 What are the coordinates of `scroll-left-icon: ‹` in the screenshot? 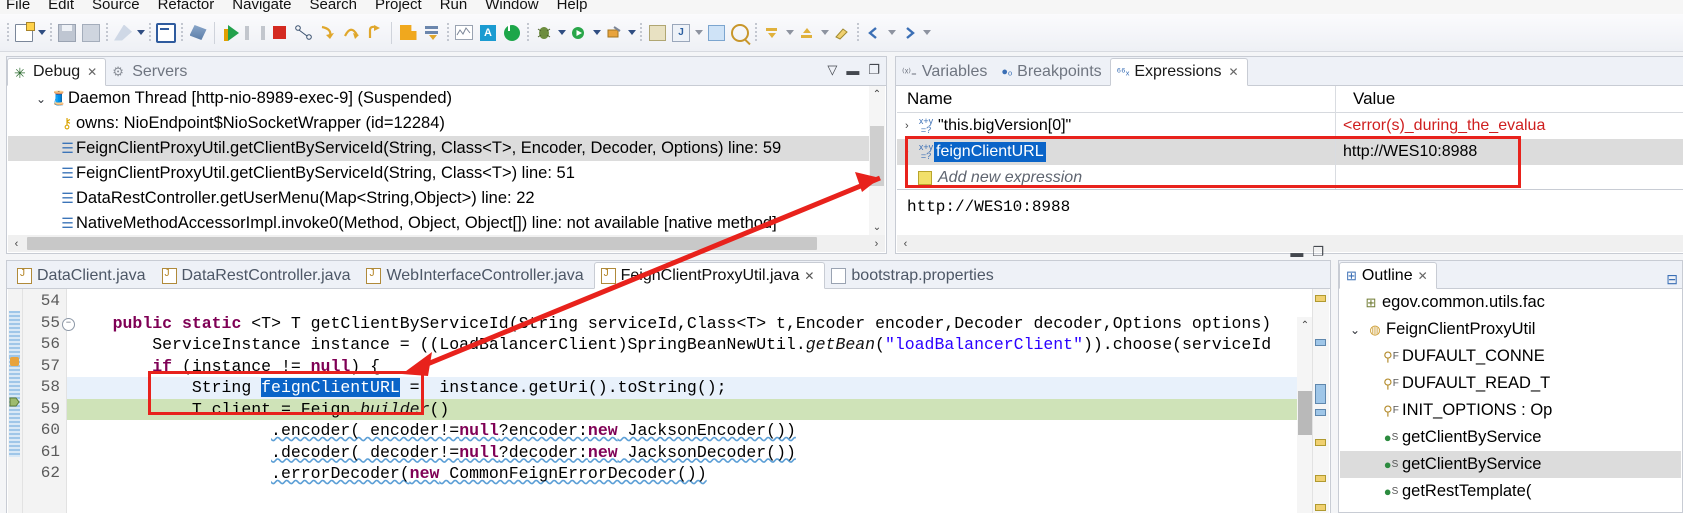 It's located at (16, 243).